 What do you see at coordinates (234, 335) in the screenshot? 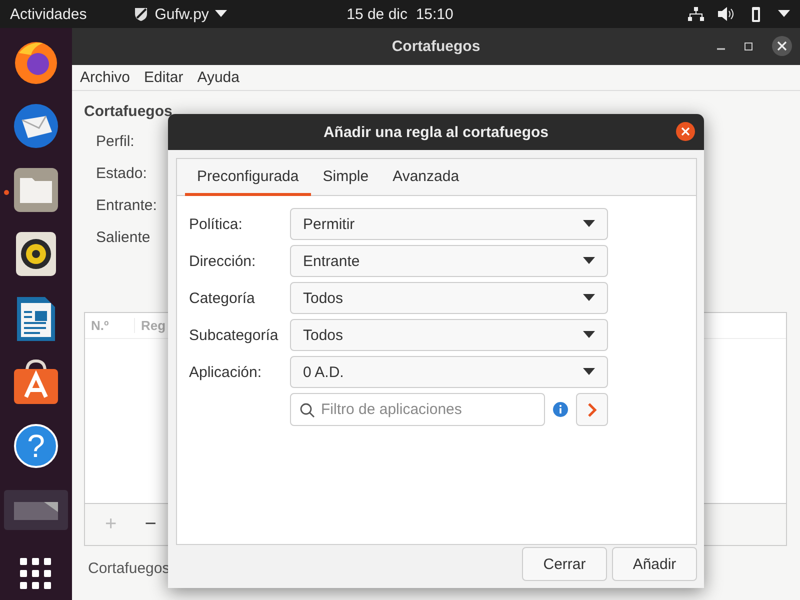
I see `field-label: Subcategoría` at bounding box center [234, 335].